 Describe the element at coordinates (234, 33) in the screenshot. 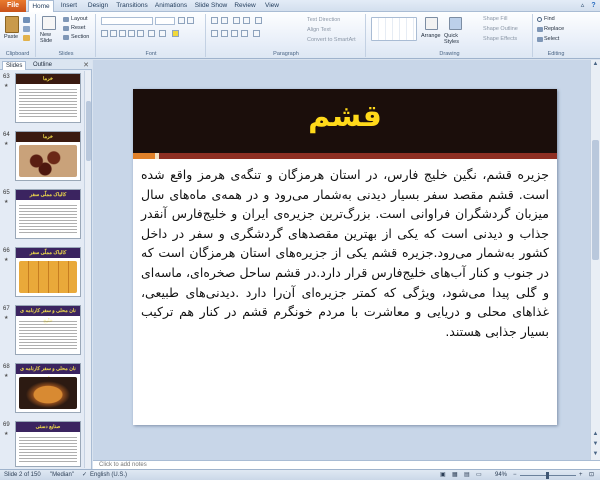

I see `align-right-icon` at that location.